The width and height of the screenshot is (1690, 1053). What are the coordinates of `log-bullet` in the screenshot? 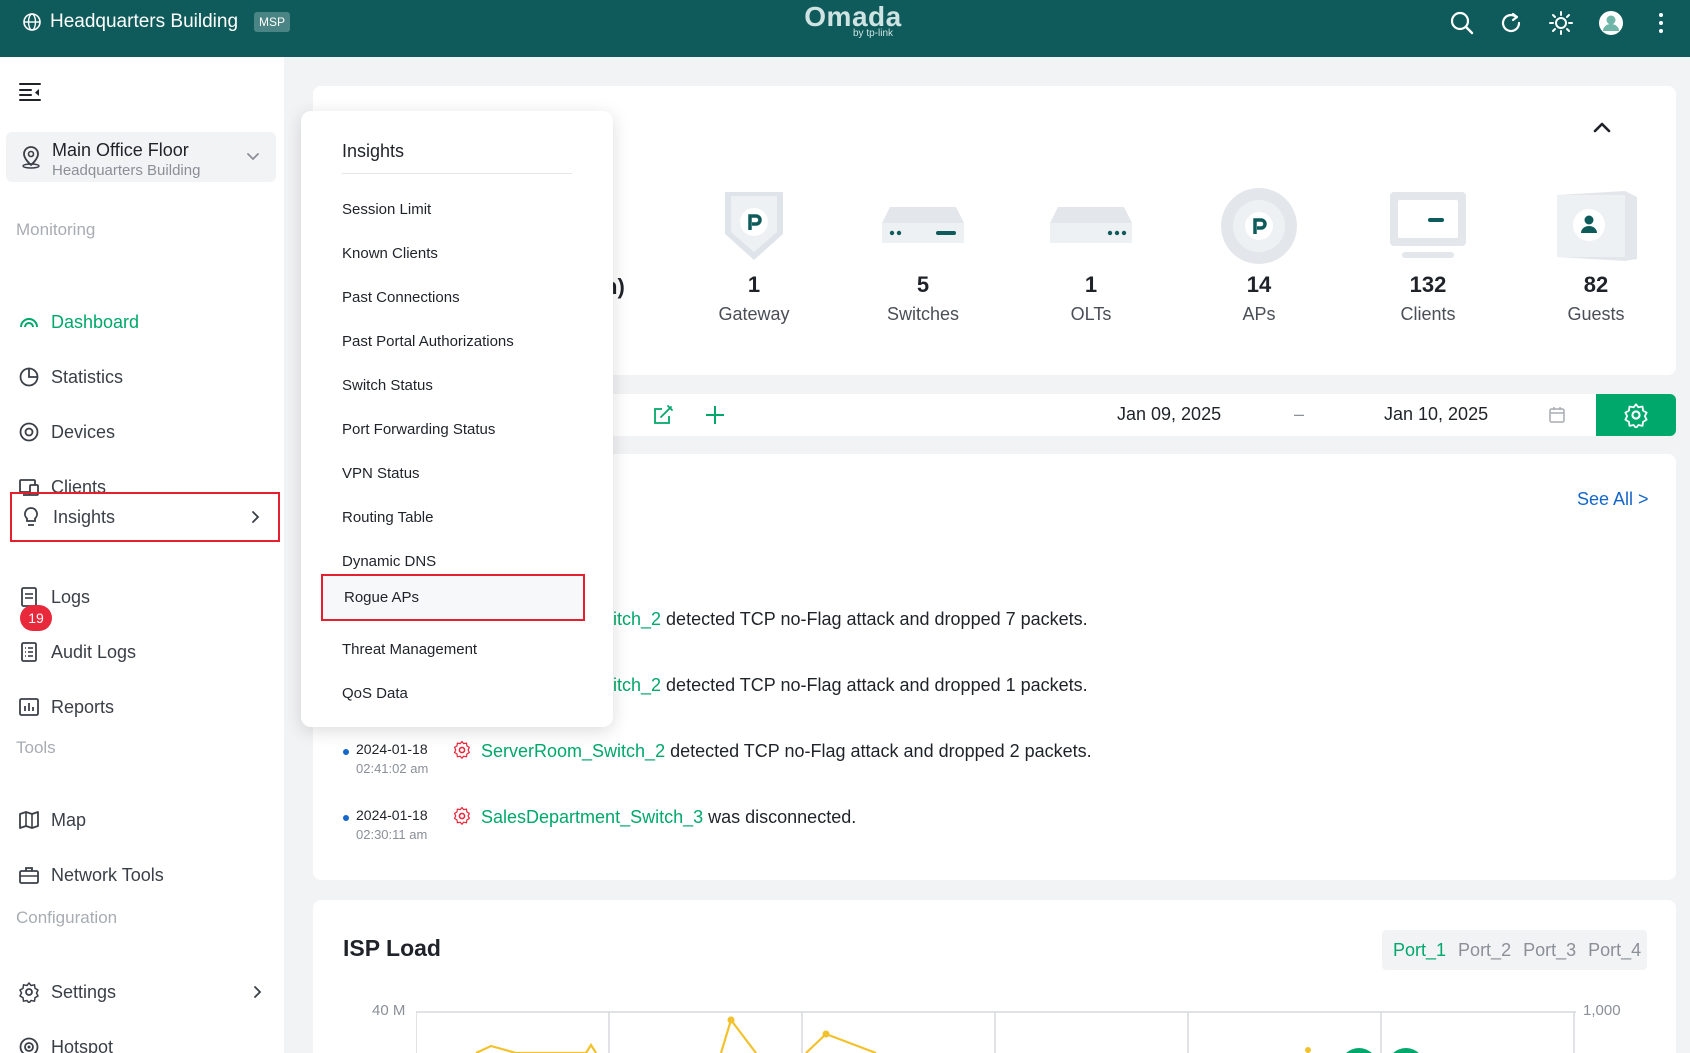 It's located at (346, 752).